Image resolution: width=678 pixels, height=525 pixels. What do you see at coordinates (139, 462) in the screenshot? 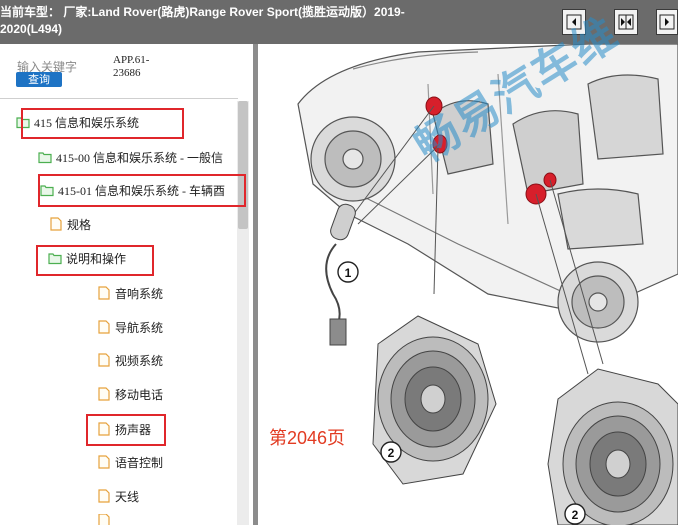
I see `tree-item-label: 语音控制` at bounding box center [139, 462].